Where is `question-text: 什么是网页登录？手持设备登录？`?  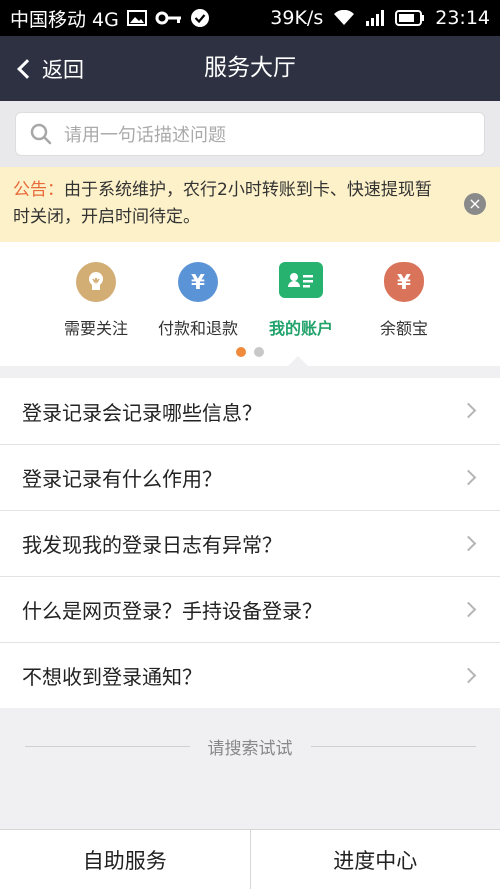
question-text: 什么是网页登录？手持设备登录？ is located at coordinates (172, 611).